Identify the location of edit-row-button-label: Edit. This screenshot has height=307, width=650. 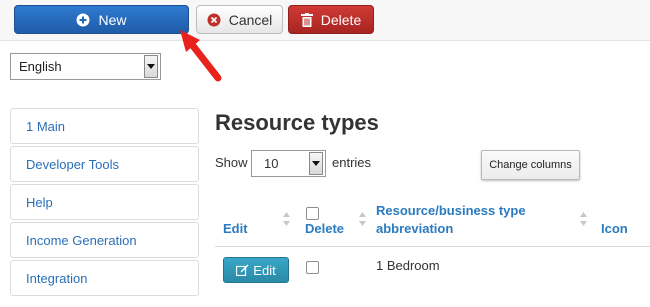
(264, 270).